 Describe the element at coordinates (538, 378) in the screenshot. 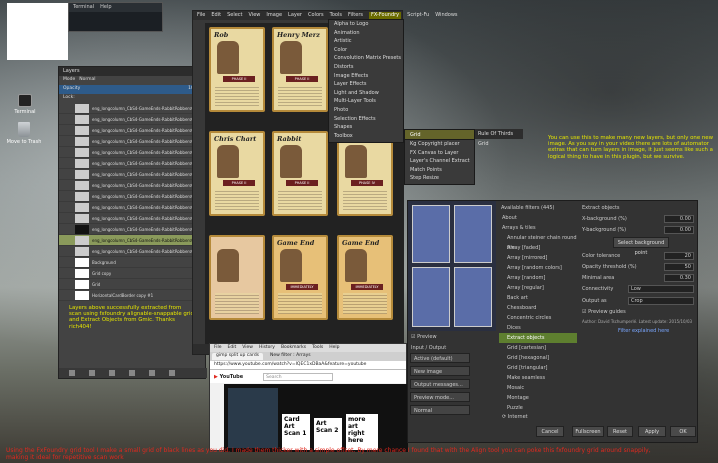

I see `filter-item: Make seamless` at that location.